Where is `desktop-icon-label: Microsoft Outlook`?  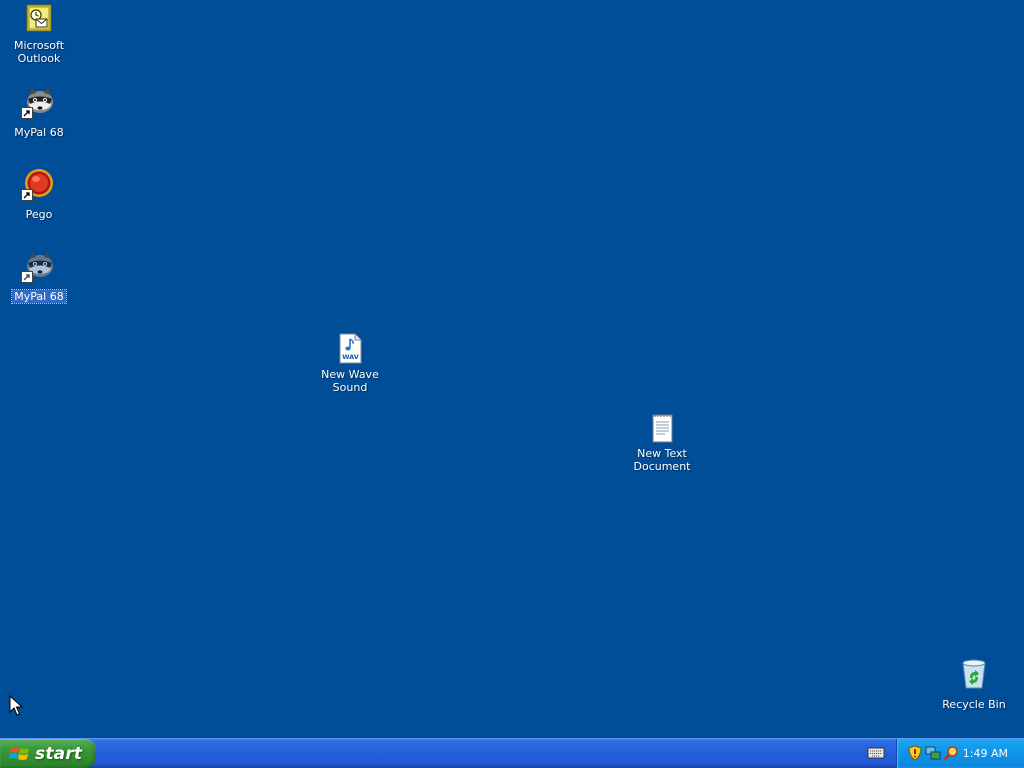 desktop-icon-label: Microsoft Outlook is located at coordinates (39, 52).